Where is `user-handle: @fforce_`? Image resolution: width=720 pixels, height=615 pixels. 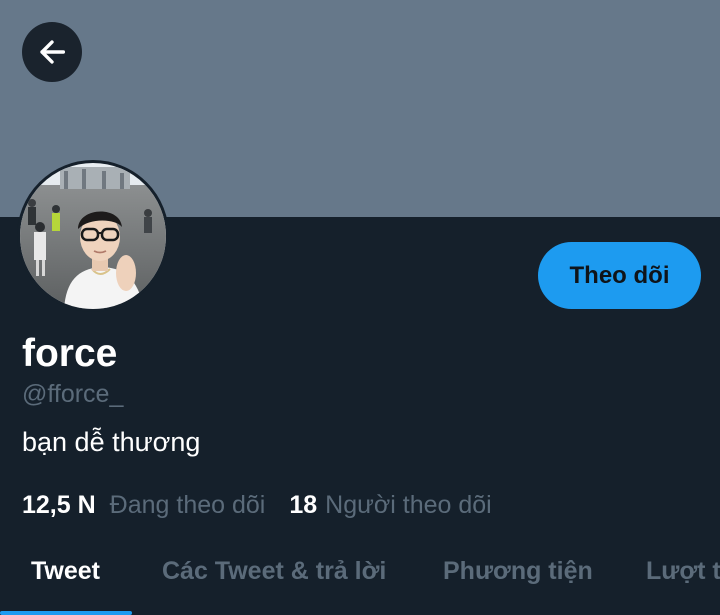 user-handle: @fforce_ is located at coordinates (73, 394).